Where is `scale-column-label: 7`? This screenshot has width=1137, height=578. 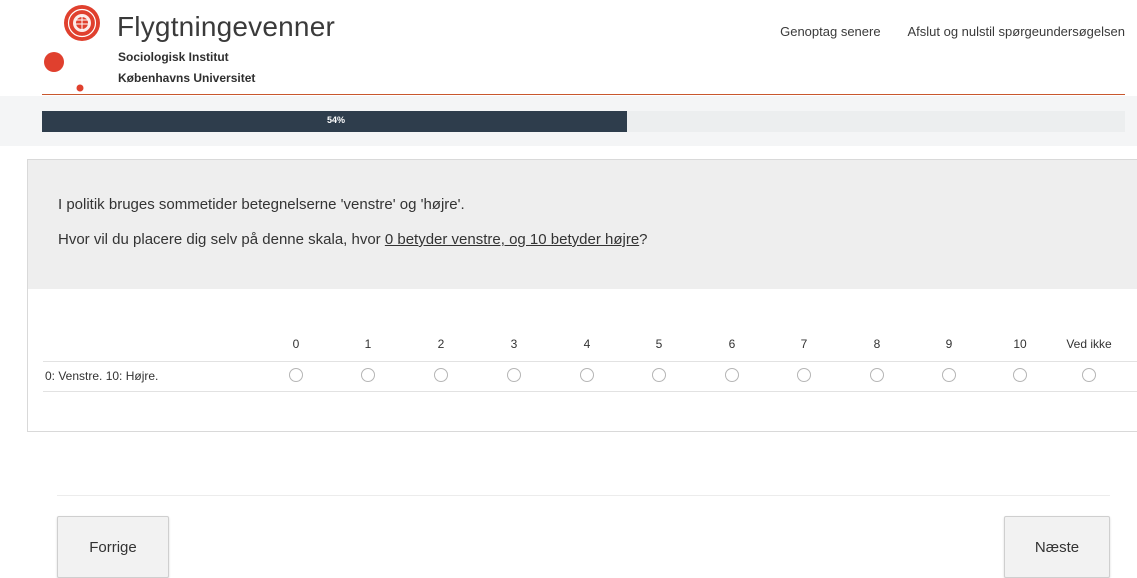
scale-column-label: 7 is located at coordinates (804, 344).